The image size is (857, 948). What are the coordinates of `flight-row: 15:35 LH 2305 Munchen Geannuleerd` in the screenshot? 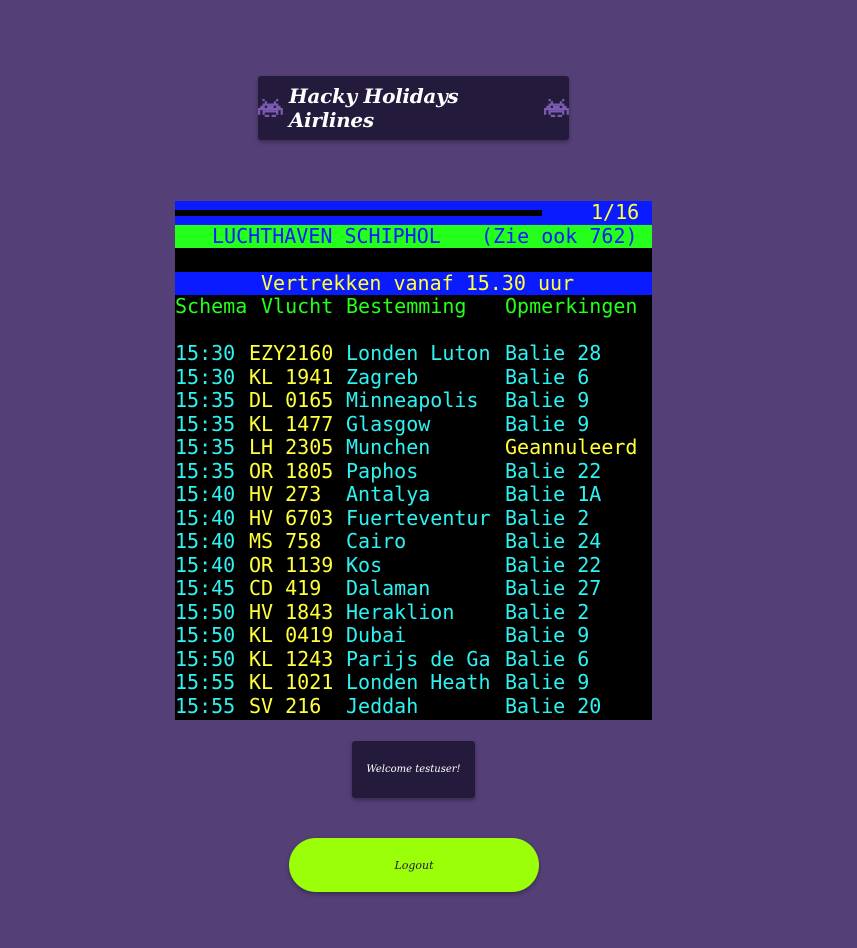 It's located at (413, 447).